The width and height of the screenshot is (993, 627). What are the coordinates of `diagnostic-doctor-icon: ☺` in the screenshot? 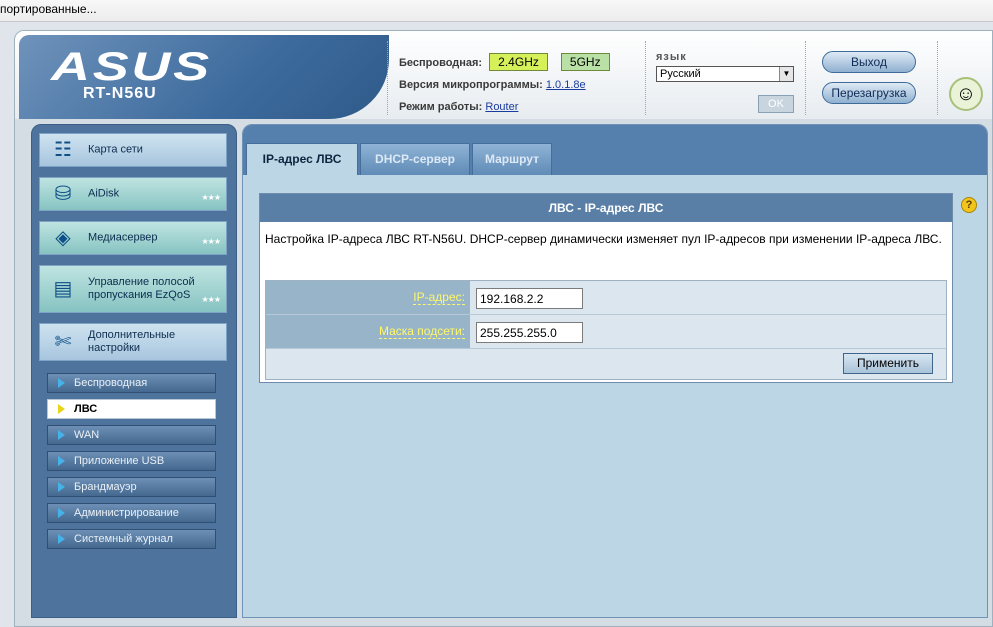 It's located at (966, 94).